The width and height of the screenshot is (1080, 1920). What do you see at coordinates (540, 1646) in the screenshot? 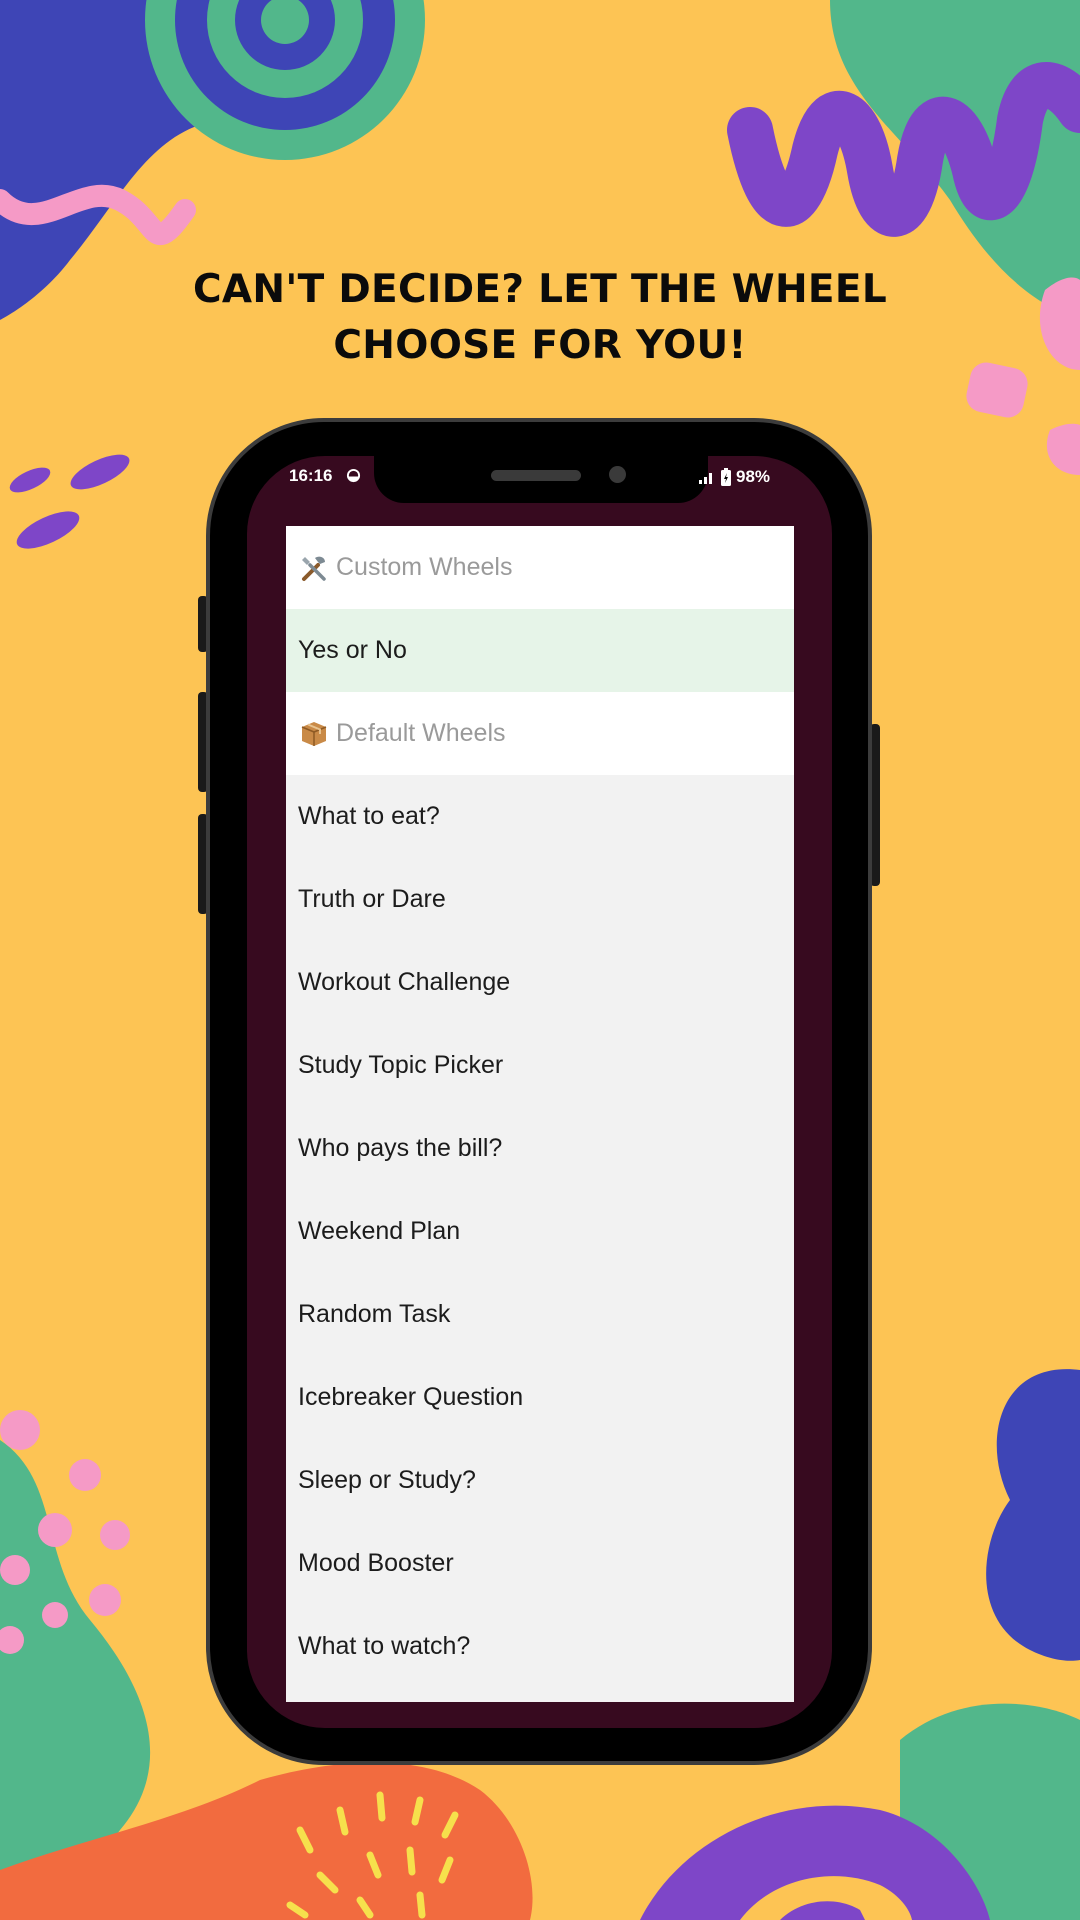
I see `list-item-what-to-watch: What to watch?` at bounding box center [540, 1646].